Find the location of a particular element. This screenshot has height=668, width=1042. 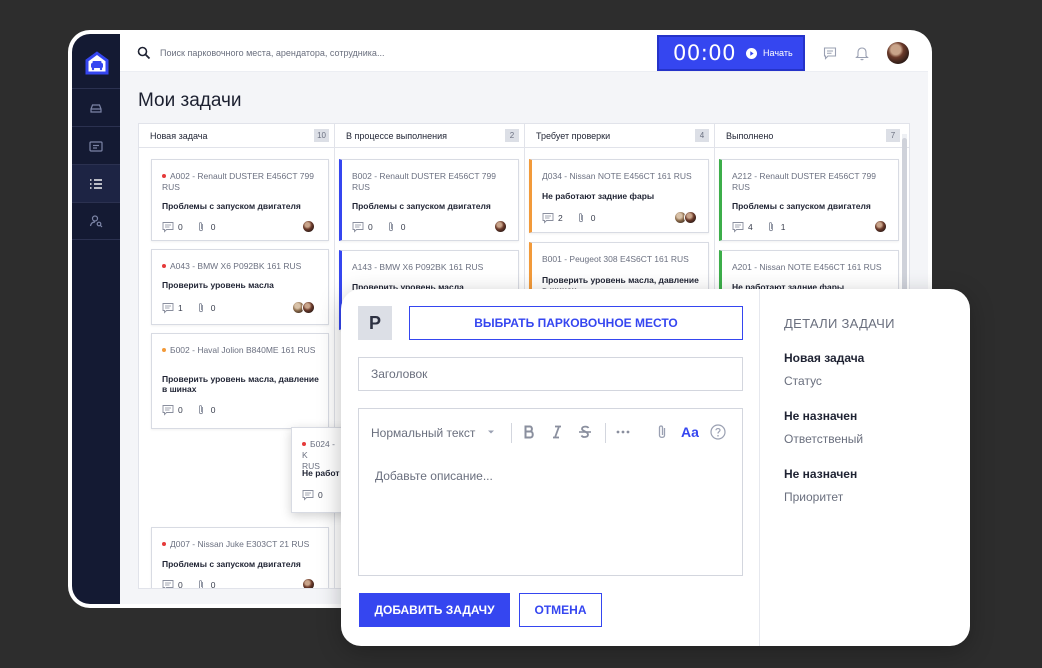

column-count-badge: 7 is located at coordinates (893, 135).